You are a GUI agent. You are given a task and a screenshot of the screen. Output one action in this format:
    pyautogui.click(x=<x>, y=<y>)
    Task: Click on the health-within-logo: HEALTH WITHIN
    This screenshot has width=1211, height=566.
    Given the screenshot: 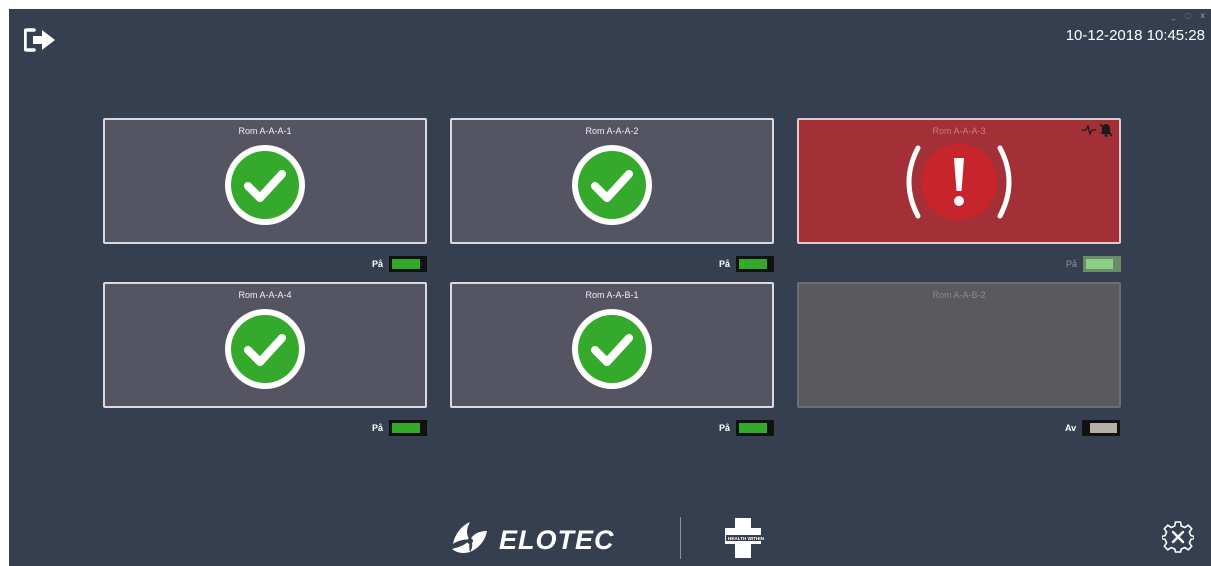 What is the action you would take?
    pyautogui.click(x=753, y=540)
    